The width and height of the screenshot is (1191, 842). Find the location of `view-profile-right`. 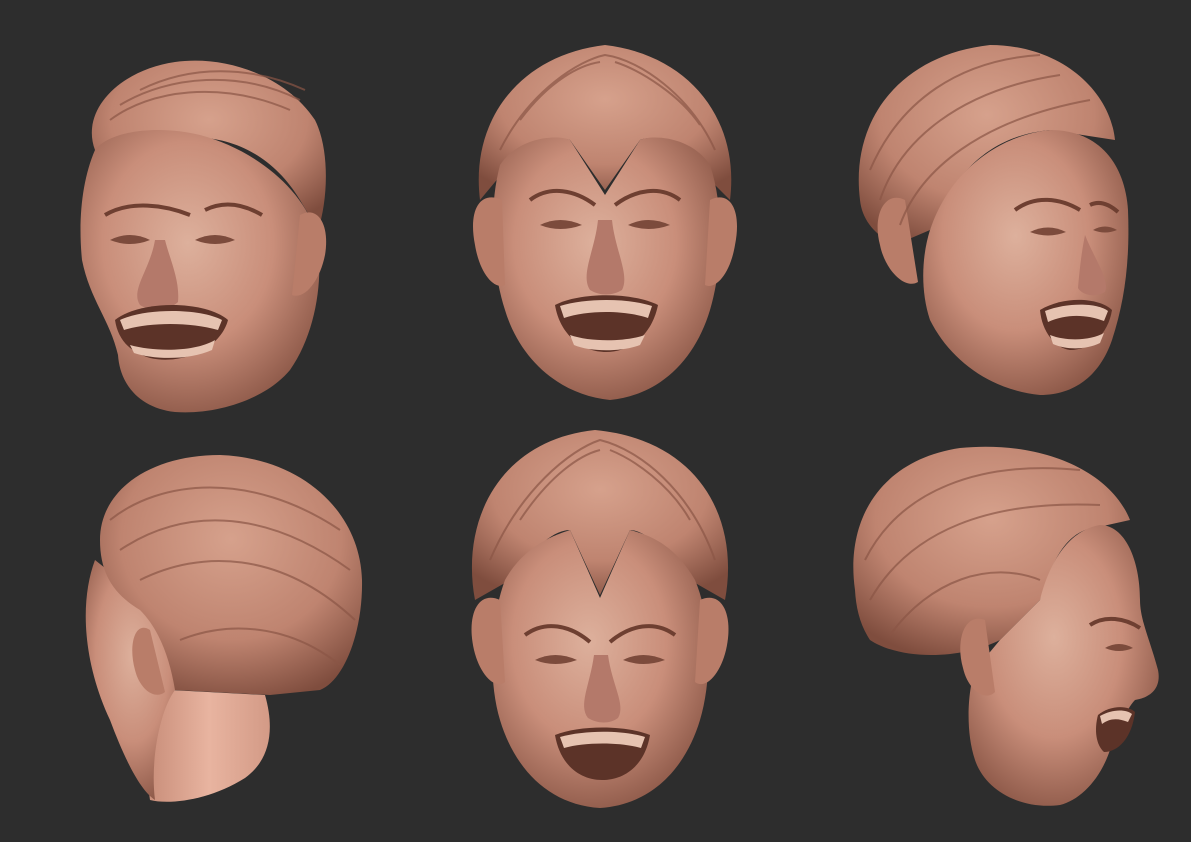

view-profile-right is located at coordinates (1006, 626).